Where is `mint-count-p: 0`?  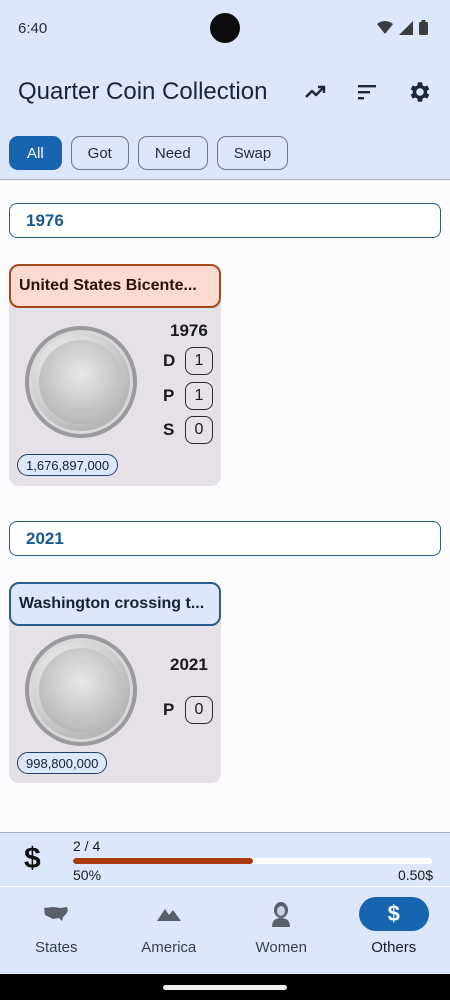
mint-count-p: 0 is located at coordinates (199, 710).